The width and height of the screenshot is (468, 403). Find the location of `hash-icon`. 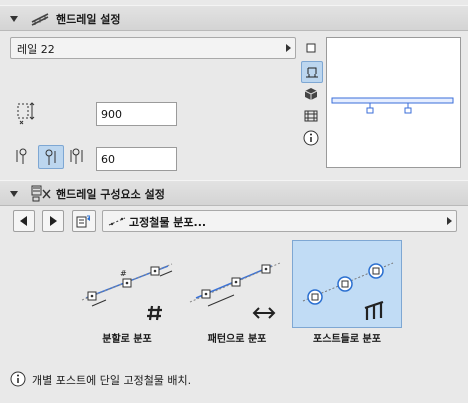

hash-icon is located at coordinates (155, 313).